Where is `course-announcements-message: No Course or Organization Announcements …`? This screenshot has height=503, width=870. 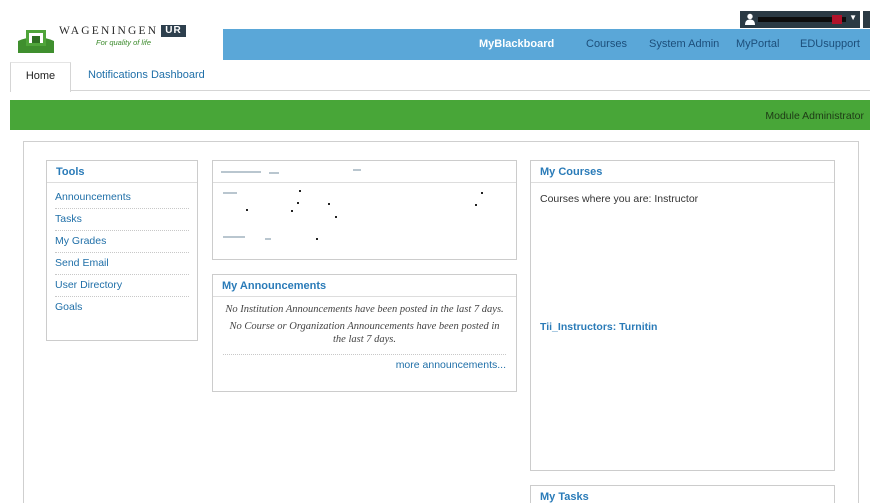
course-announcements-message: No Course or Organization Announcements … is located at coordinates (364, 333).